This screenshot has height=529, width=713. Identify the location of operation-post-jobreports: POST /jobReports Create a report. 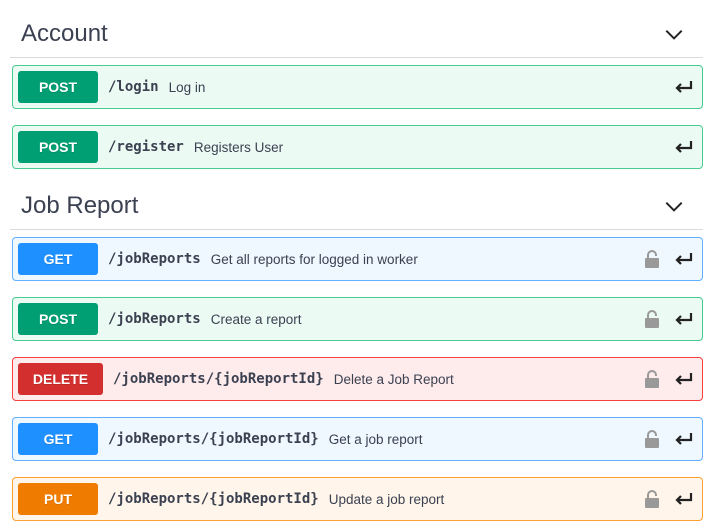
(357, 319).